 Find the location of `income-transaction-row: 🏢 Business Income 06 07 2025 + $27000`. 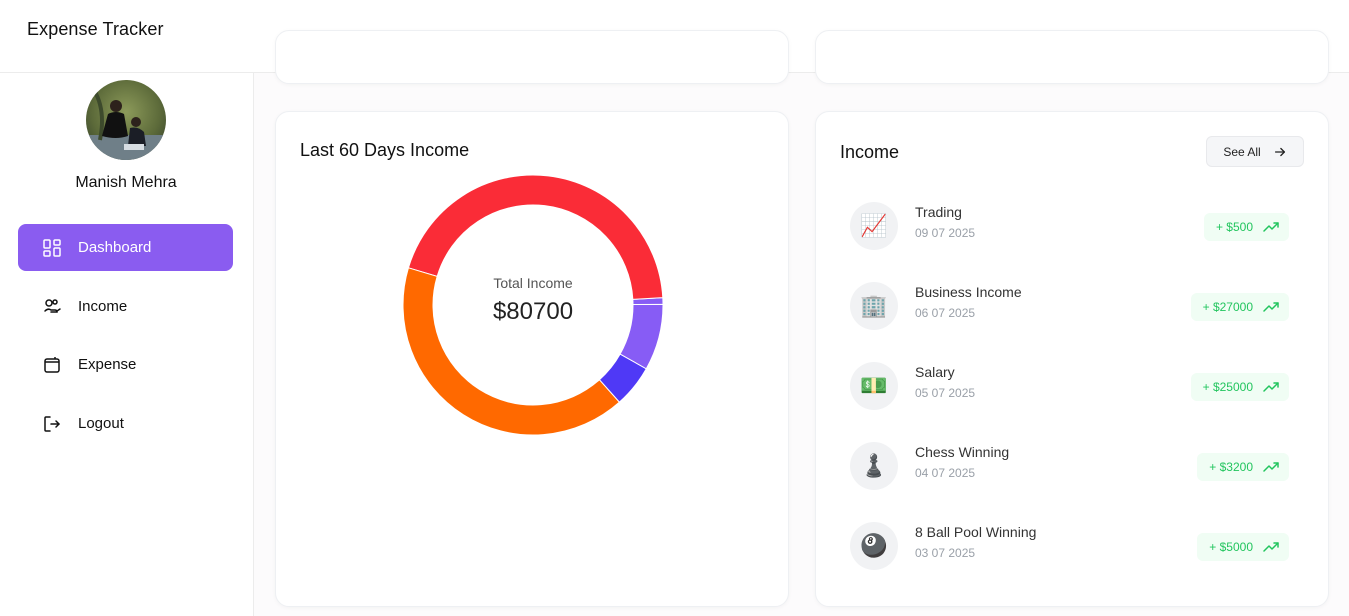

income-transaction-row: 🏢 Business Income 06 07 2025 + $27000 is located at coordinates (1073, 306).